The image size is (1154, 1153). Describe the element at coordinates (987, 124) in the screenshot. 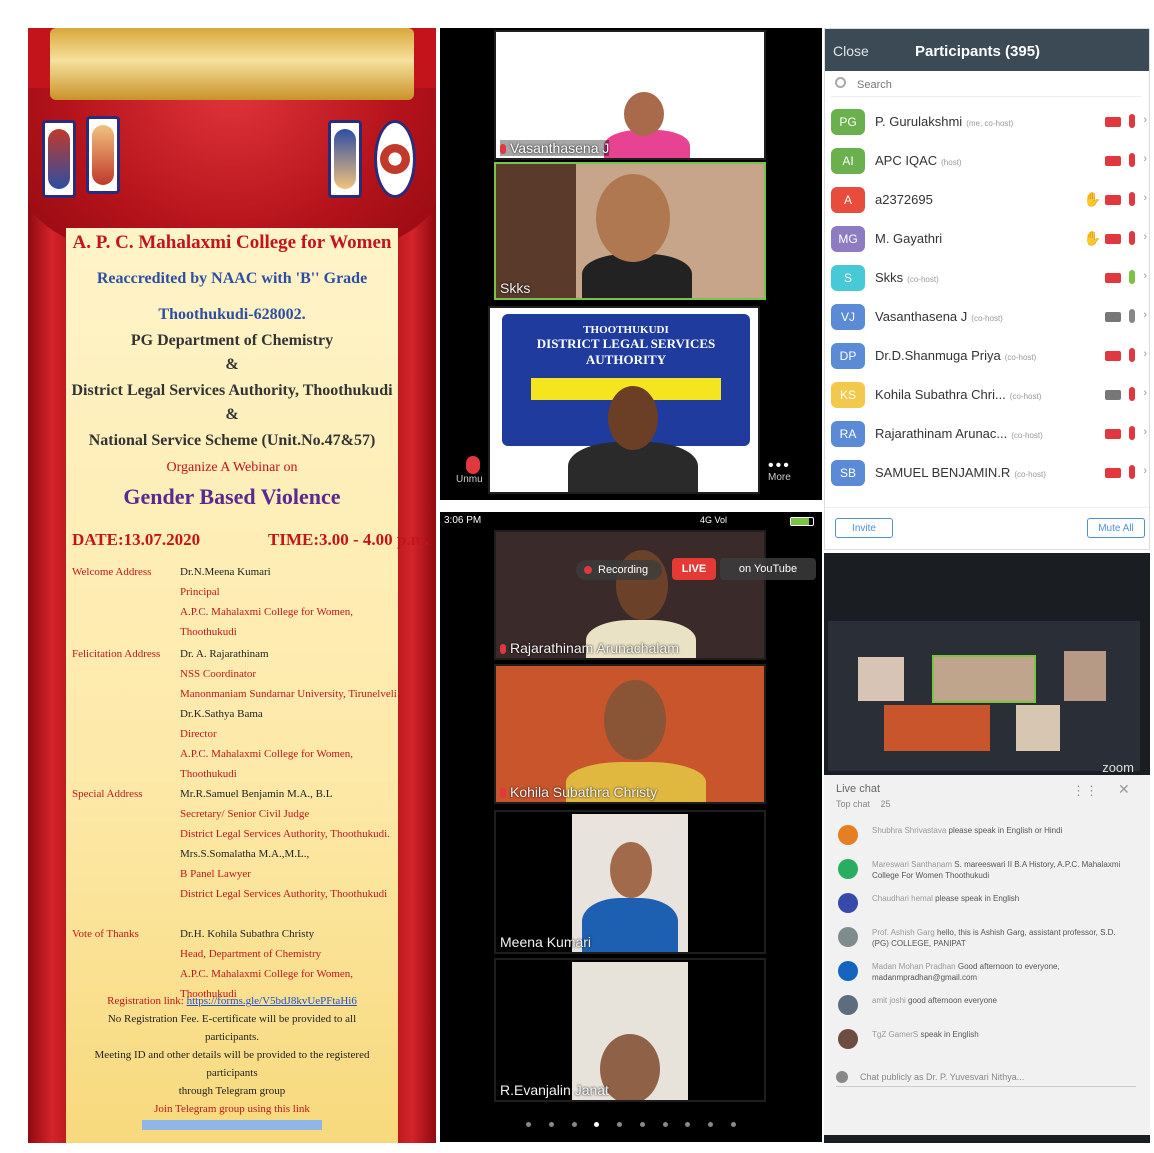

I see `participant-row: PG P. Gurulakshmi (me, co-host) ›` at that location.